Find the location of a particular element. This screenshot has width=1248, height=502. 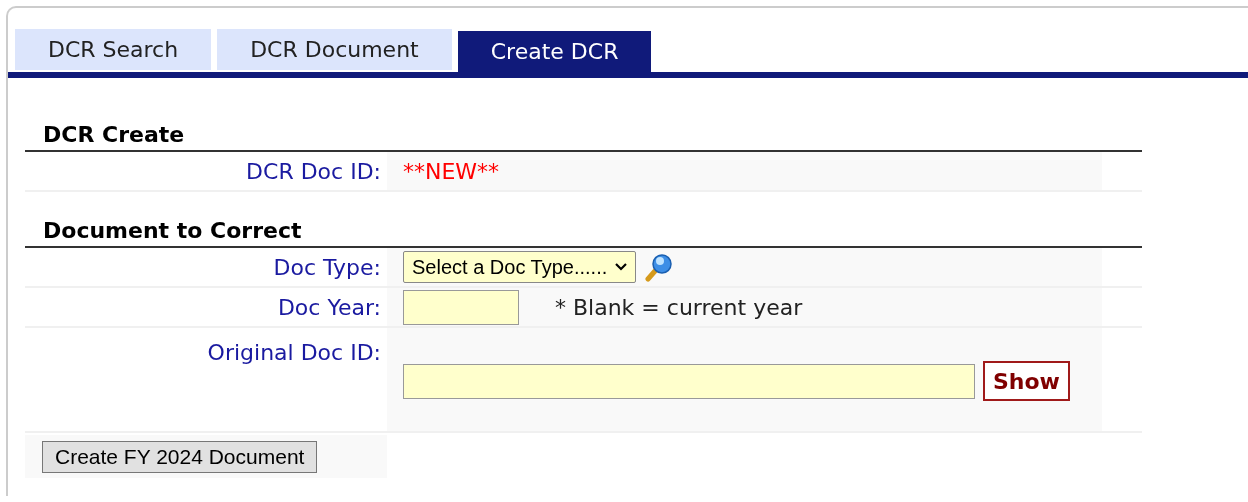

search-icon is located at coordinates (659, 267).